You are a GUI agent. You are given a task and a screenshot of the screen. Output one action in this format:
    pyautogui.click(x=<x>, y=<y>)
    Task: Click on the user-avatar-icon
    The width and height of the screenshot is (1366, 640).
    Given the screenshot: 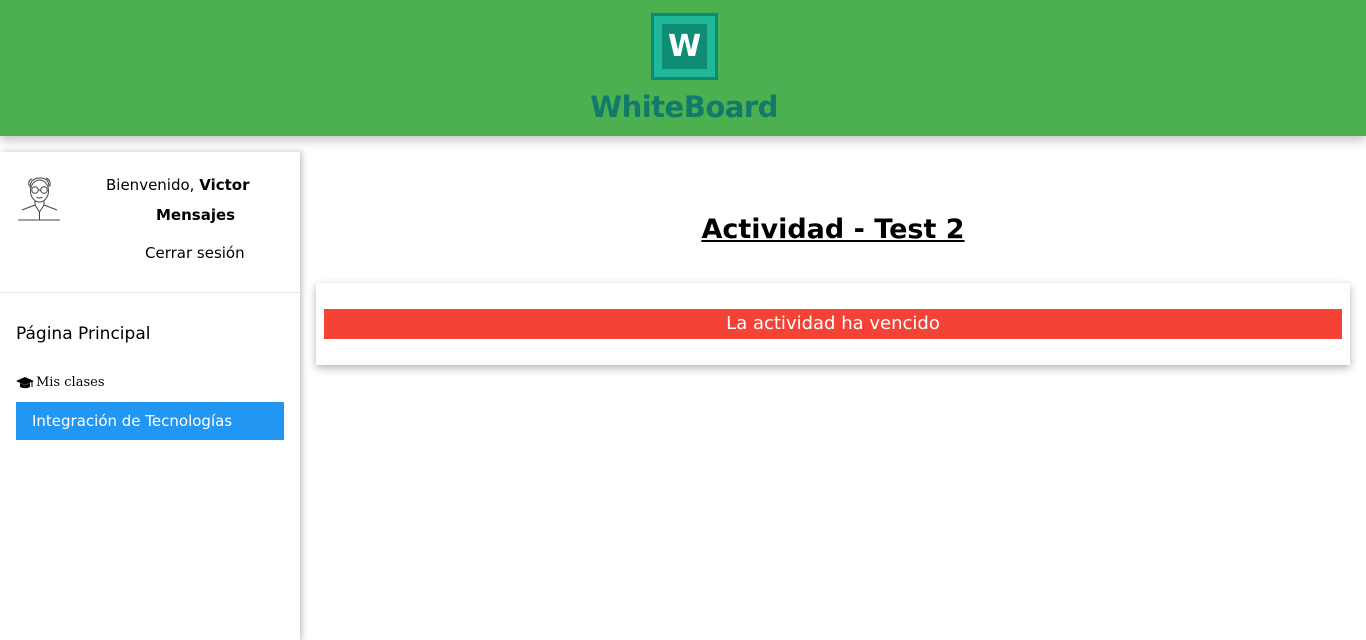 What is the action you would take?
    pyautogui.click(x=39, y=199)
    